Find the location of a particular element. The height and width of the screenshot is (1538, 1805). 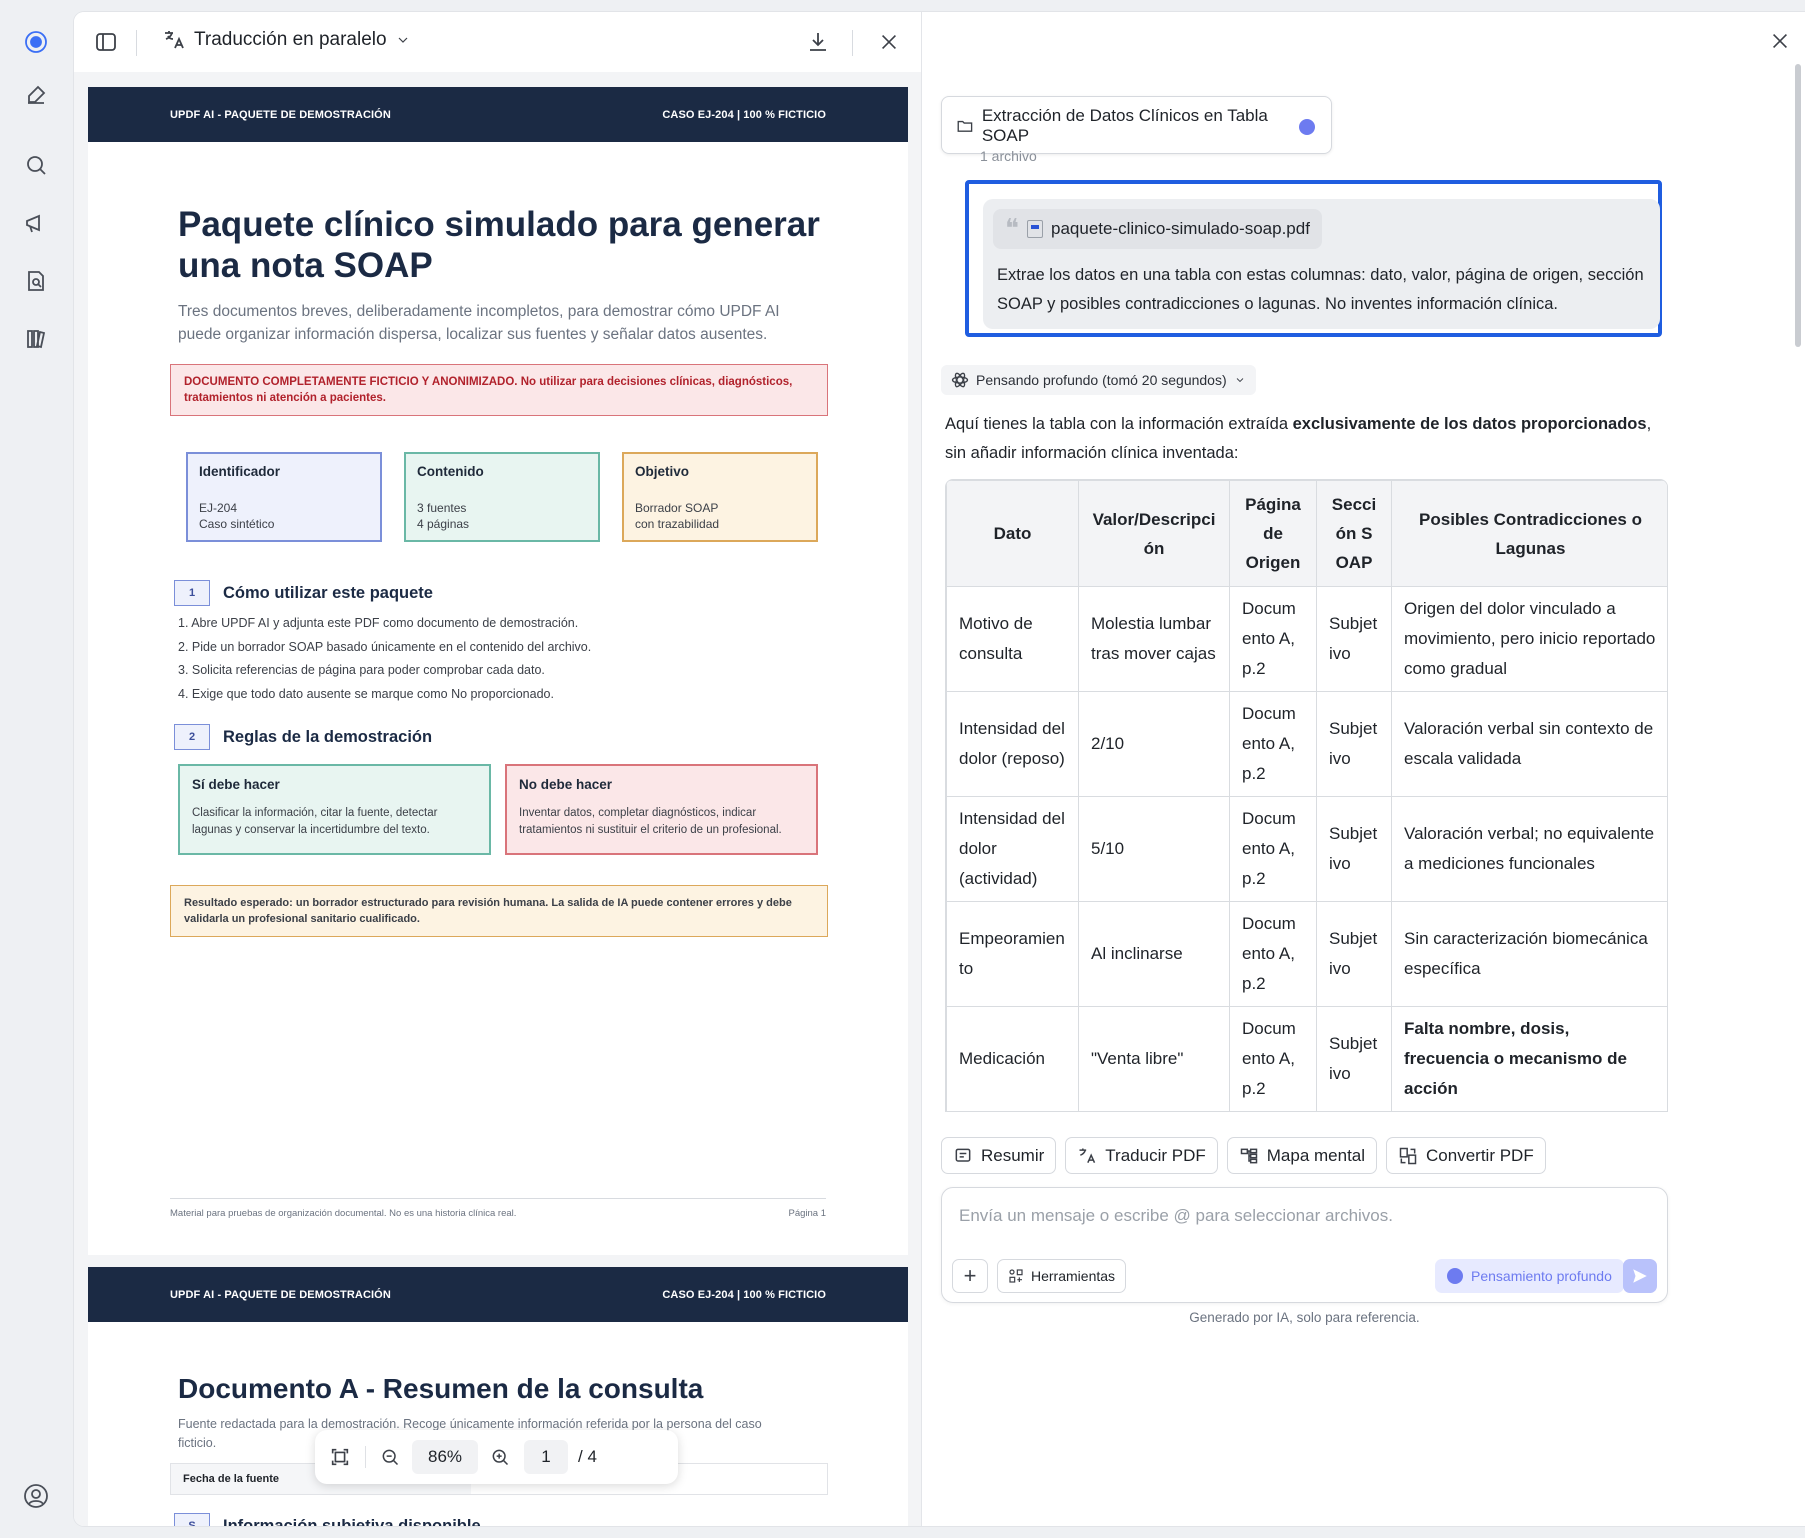

zoom-in-icon is located at coordinates (500, 1457).